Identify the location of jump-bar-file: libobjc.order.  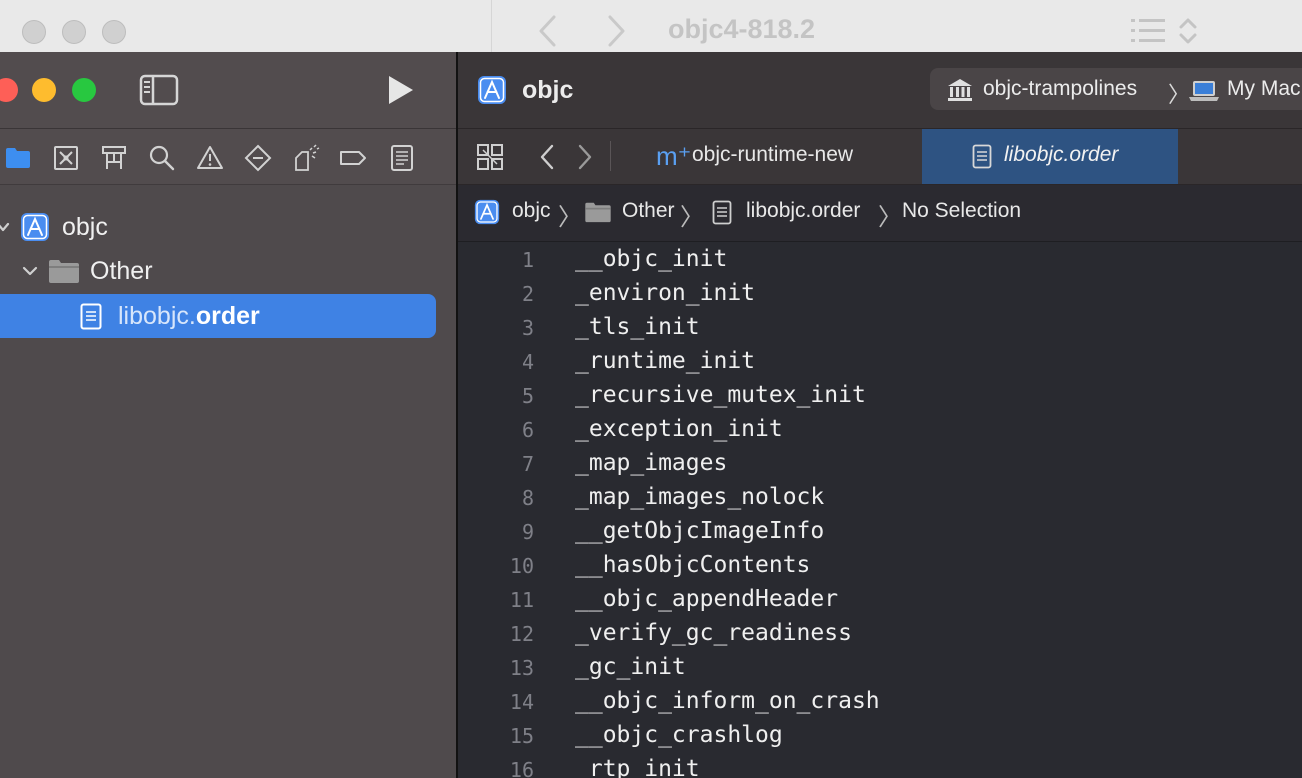
(803, 211).